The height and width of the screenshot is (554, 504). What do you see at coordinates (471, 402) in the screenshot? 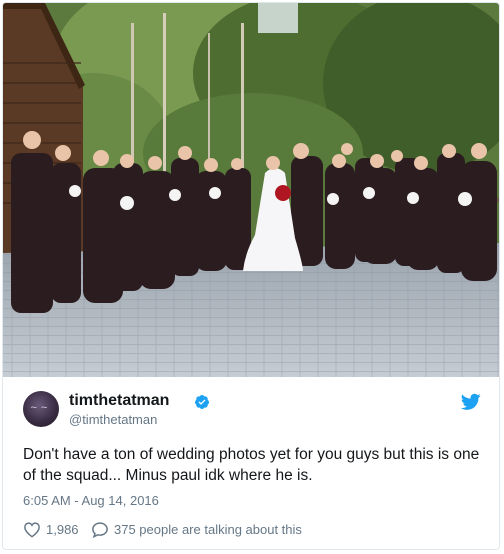
I see `twitter-bird-icon` at bounding box center [471, 402].